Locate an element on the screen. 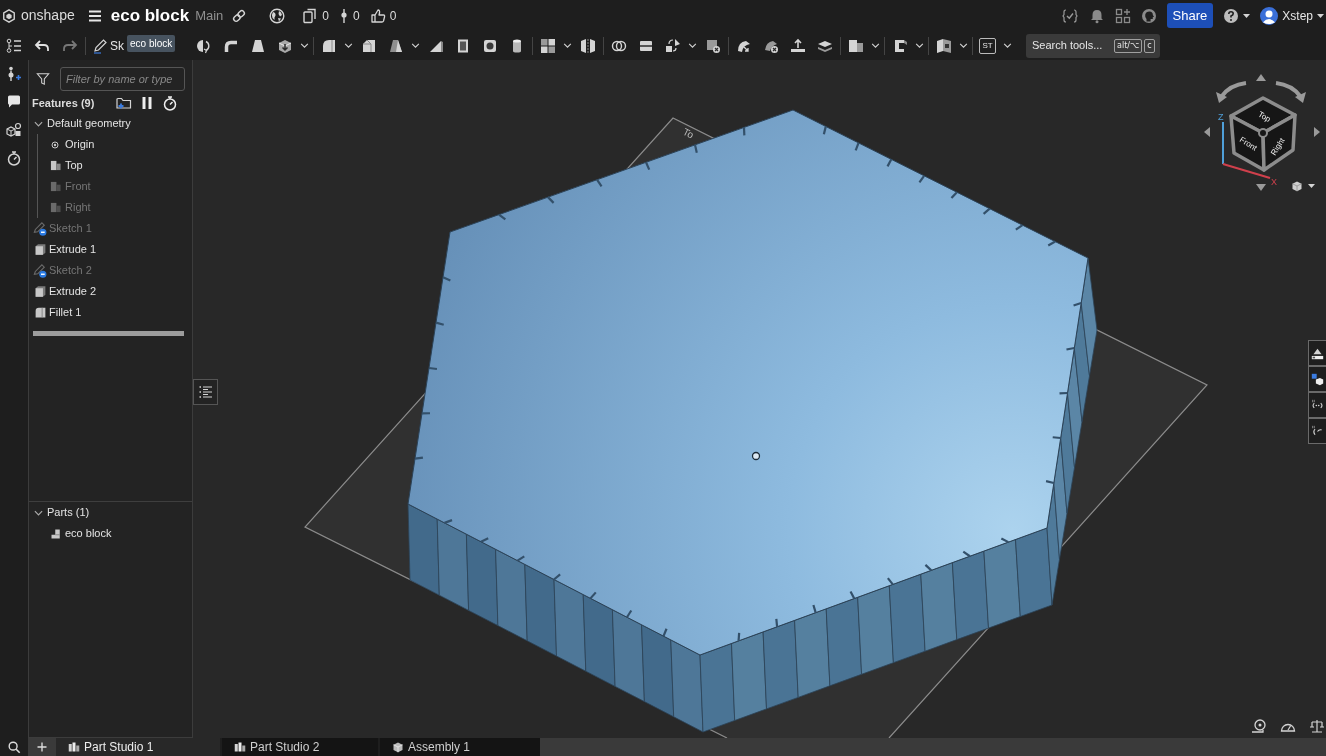  globe-icon is located at coordinates (277, 15).